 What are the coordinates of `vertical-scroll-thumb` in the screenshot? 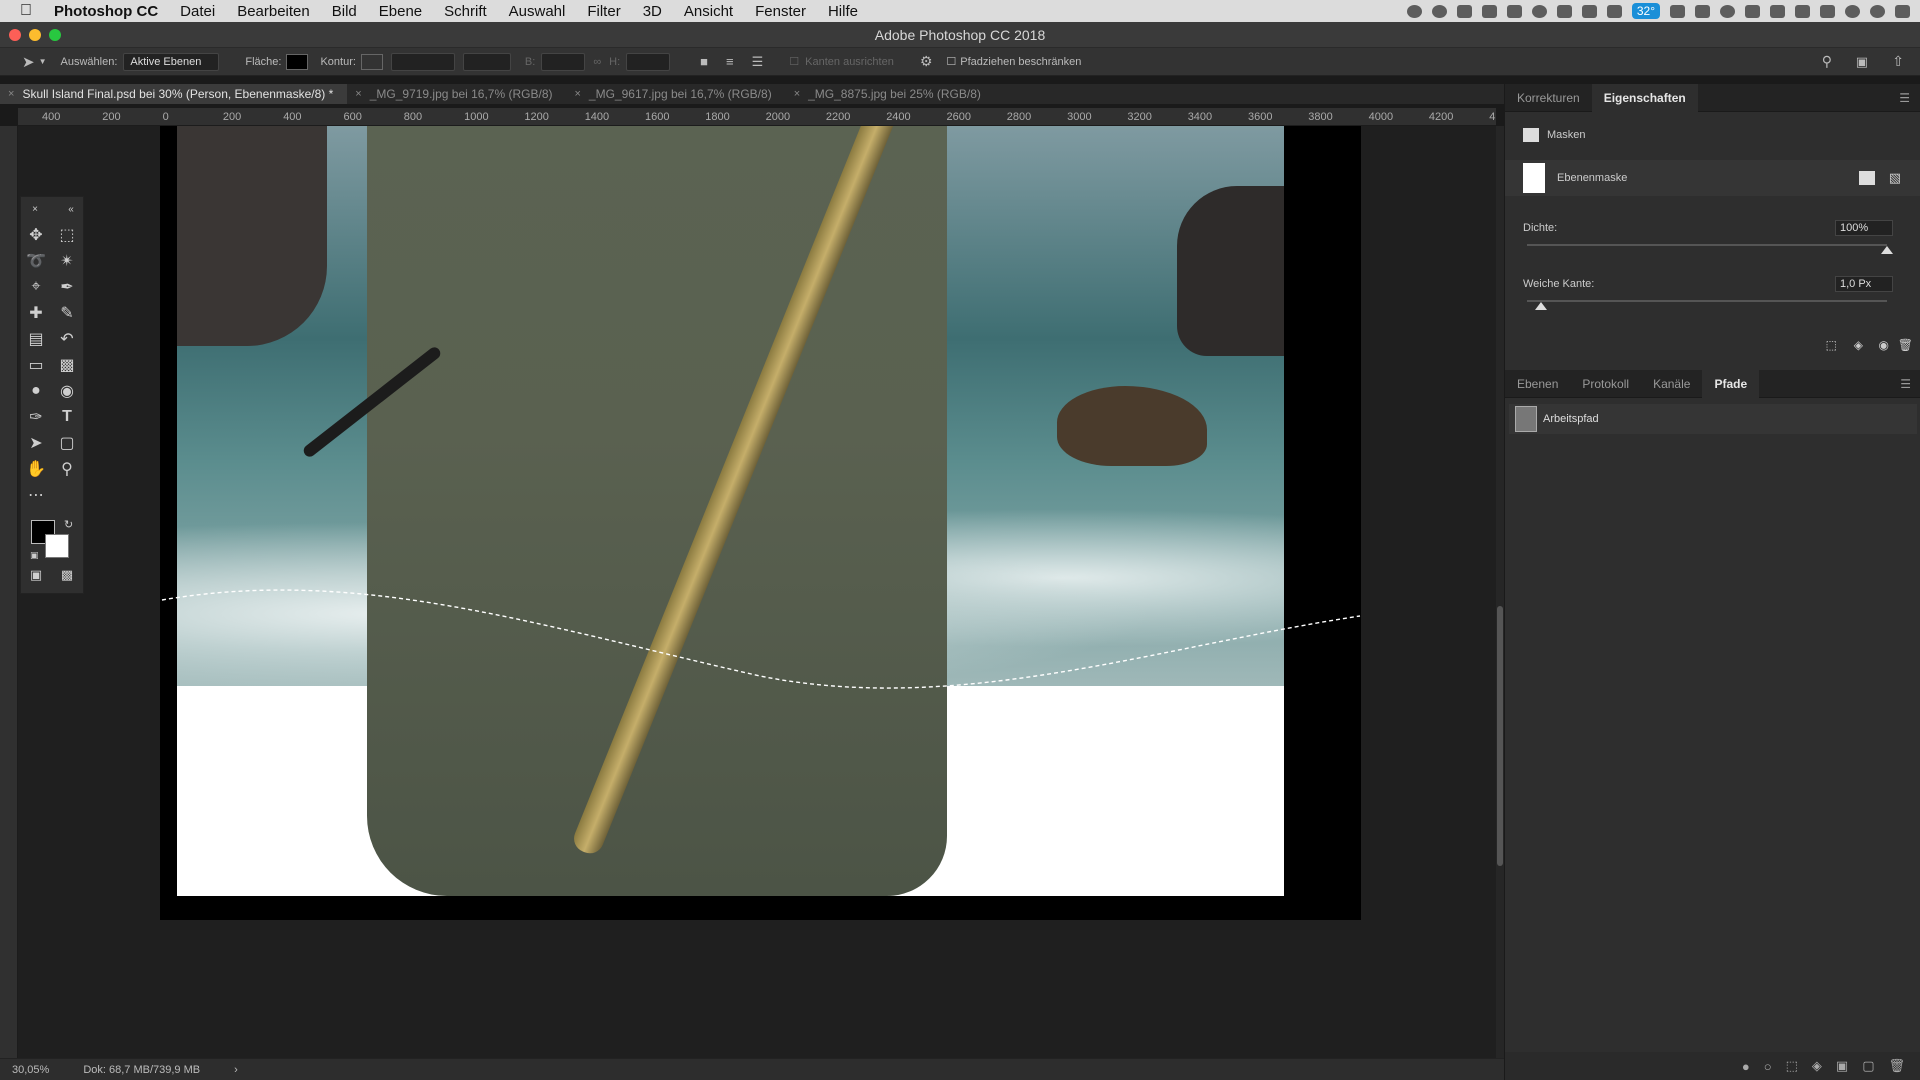 It's located at (1500, 736).